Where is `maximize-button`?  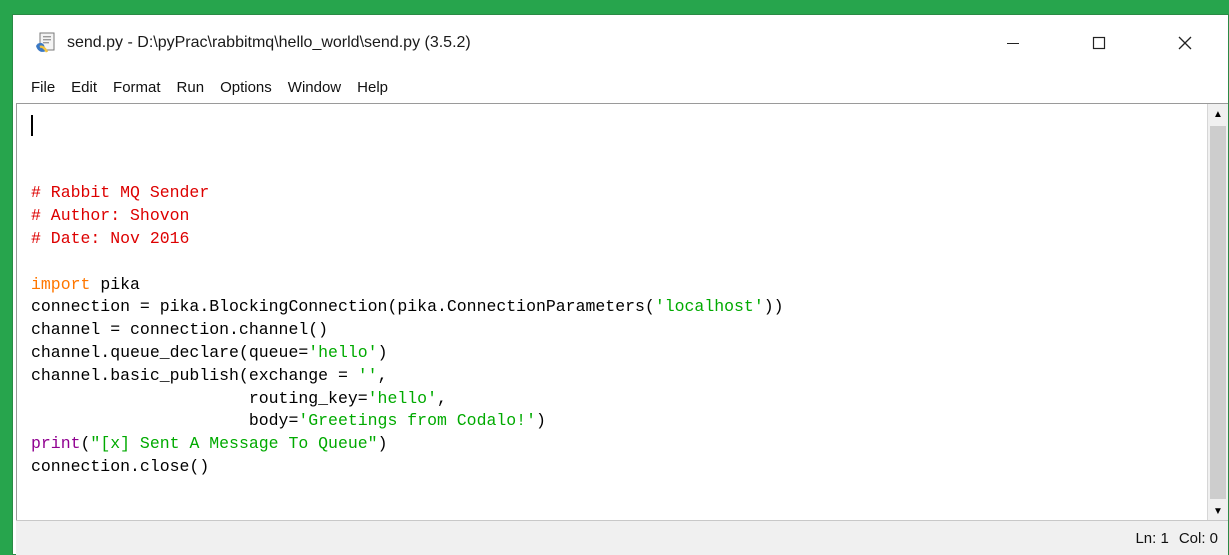
maximize-button is located at coordinates (1099, 43).